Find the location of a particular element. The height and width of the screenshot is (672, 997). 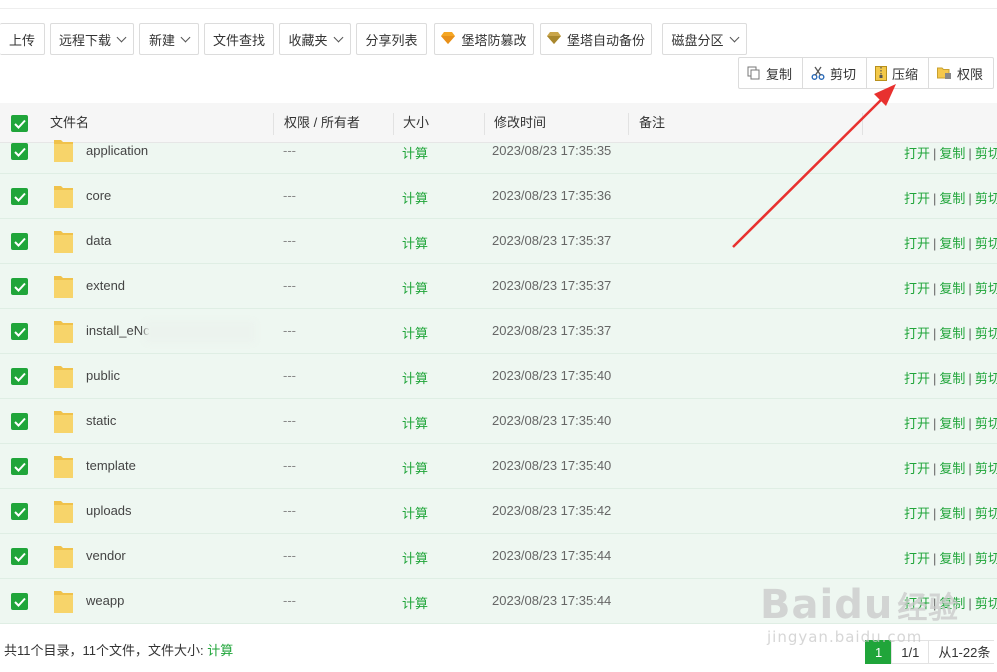

annotation-arrow is located at coordinates (814, 166).